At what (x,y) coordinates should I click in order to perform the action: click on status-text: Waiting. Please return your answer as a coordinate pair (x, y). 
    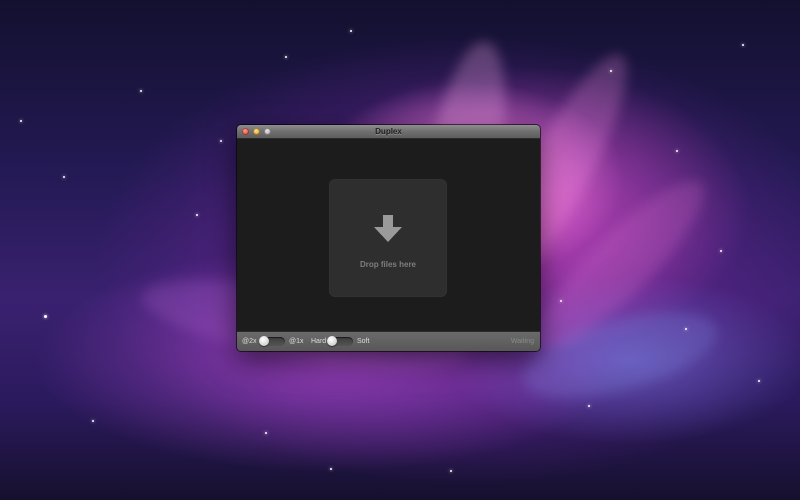
    Looking at the image, I should click on (522, 341).